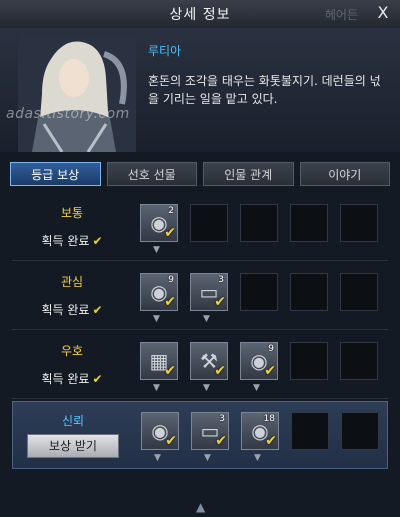 The height and width of the screenshot is (517, 400). What do you see at coordinates (72, 213) in the screenshot?
I see `tier-name: 보통` at bounding box center [72, 213].